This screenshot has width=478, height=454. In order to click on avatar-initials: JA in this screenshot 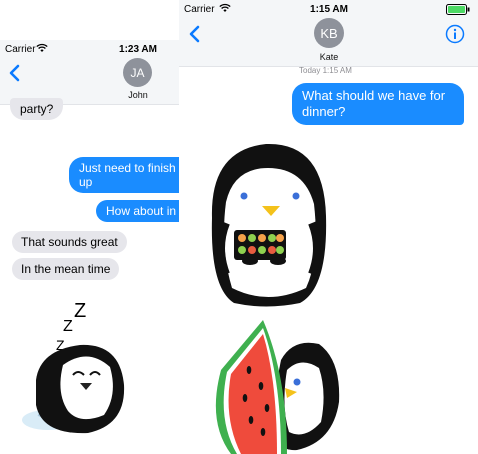, I will do `click(137, 72)`.